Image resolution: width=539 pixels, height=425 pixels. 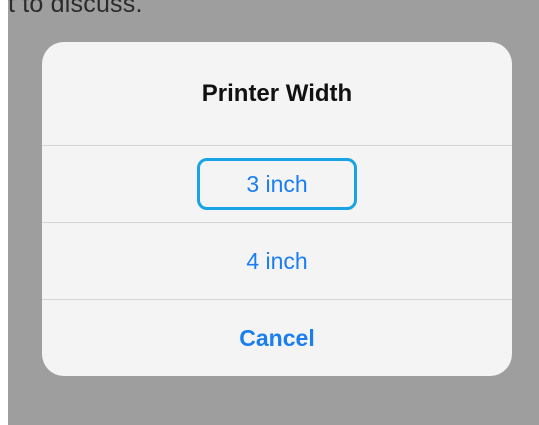 I want to click on background-text: t to discuss., so click(x=75, y=9).